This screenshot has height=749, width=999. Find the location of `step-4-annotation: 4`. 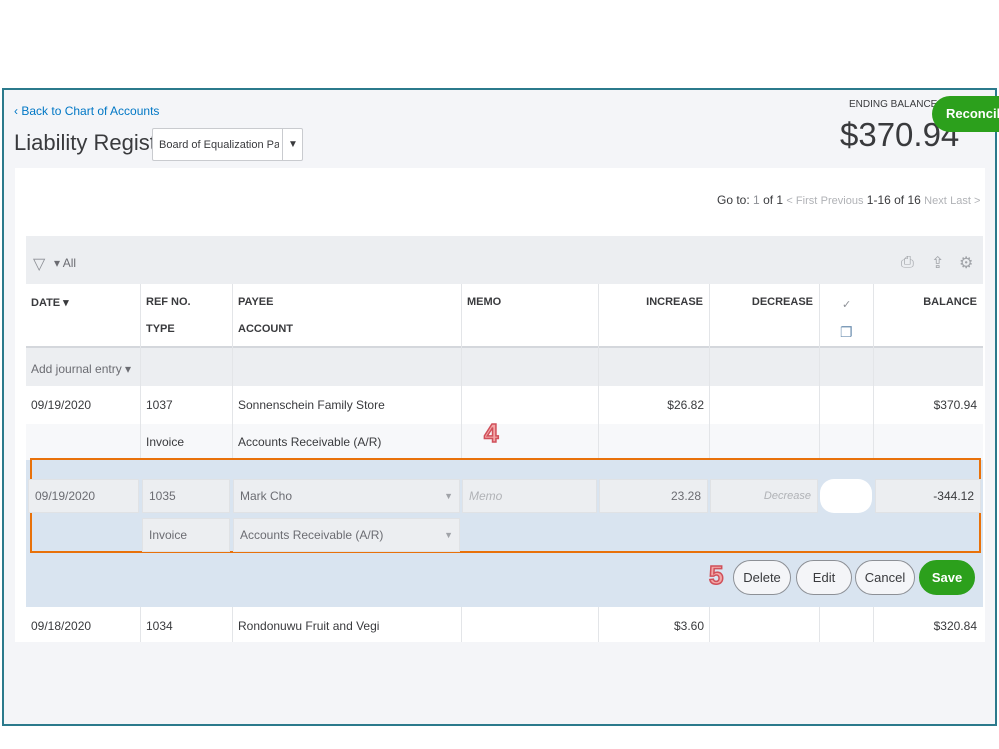

step-4-annotation: 4 is located at coordinates (491, 433).